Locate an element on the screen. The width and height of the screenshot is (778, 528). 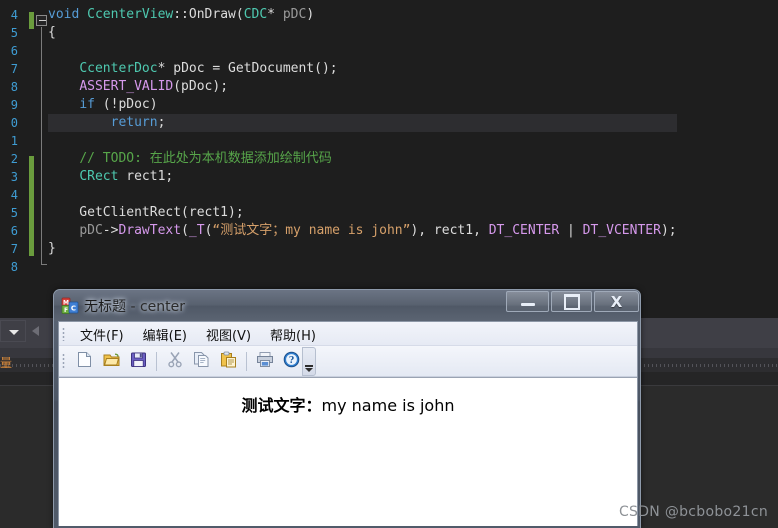
code-token: if is located at coordinates (87, 104).